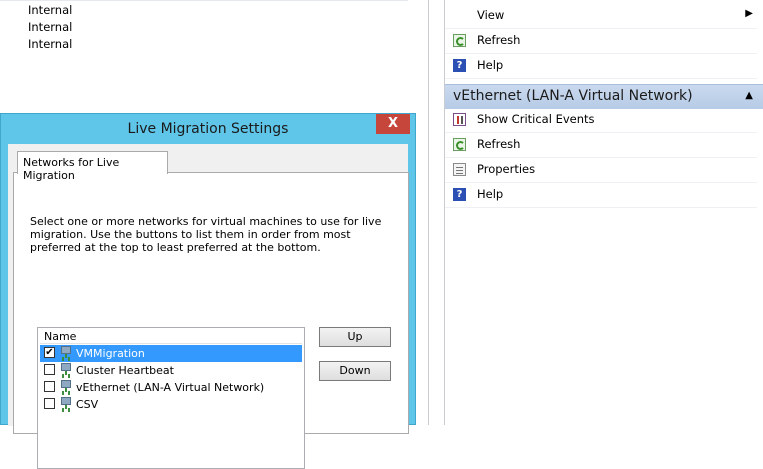 The image size is (763, 469). I want to click on list-item: ✔ VMMigration, so click(171, 353).